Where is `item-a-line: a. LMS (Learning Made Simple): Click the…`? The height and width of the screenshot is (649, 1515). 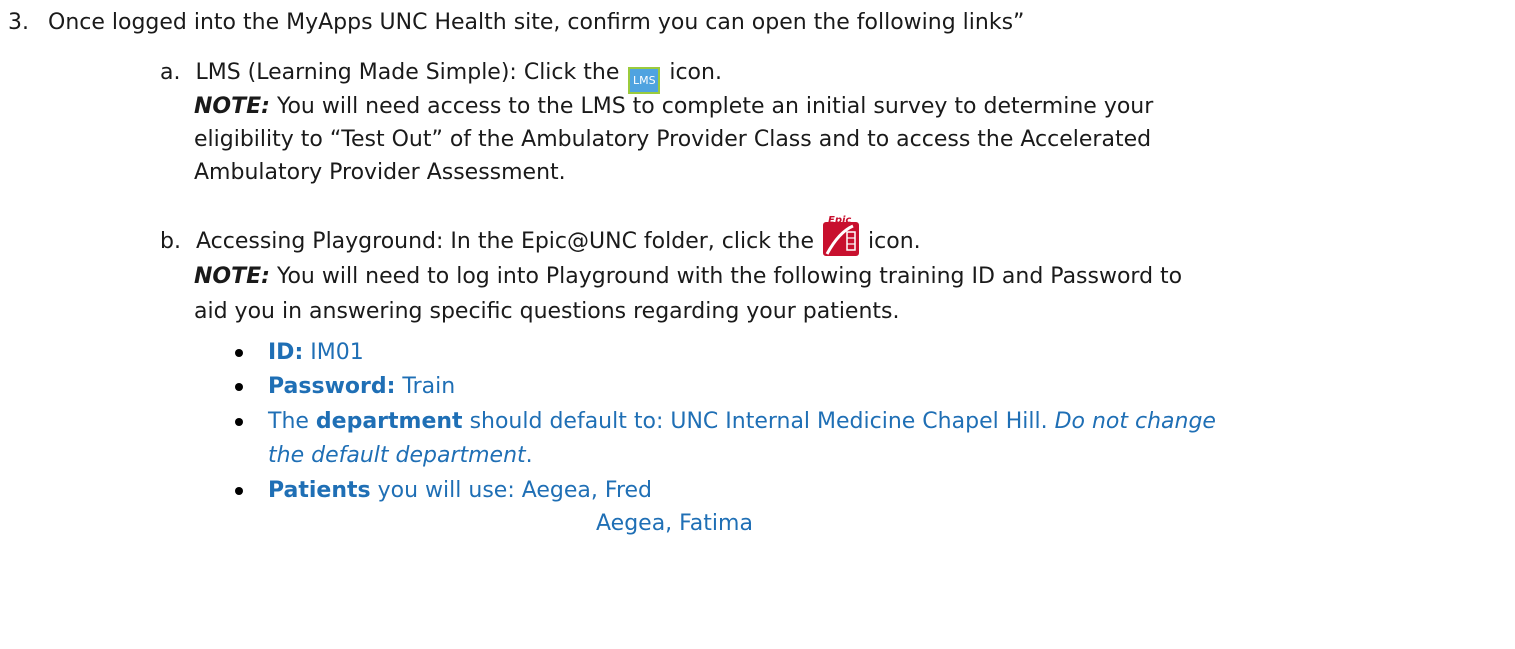
item-a-line: a. LMS (Learning Made Simple): Click the… is located at coordinates (441, 76).